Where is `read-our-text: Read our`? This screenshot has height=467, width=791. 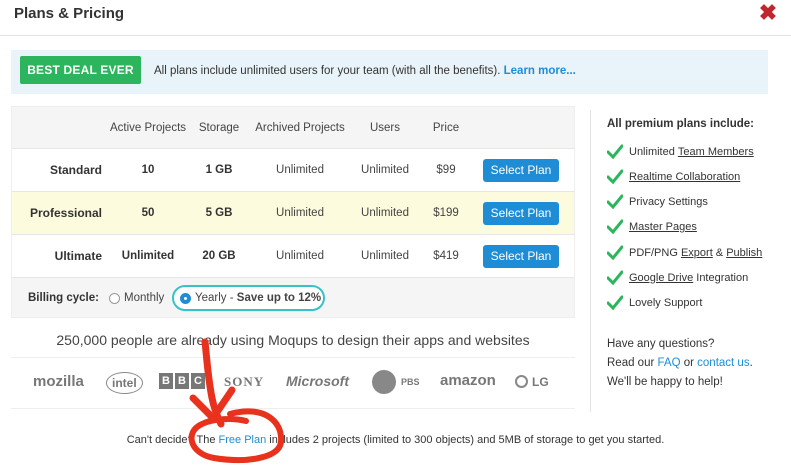 read-our-text: Read our is located at coordinates (632, 363).